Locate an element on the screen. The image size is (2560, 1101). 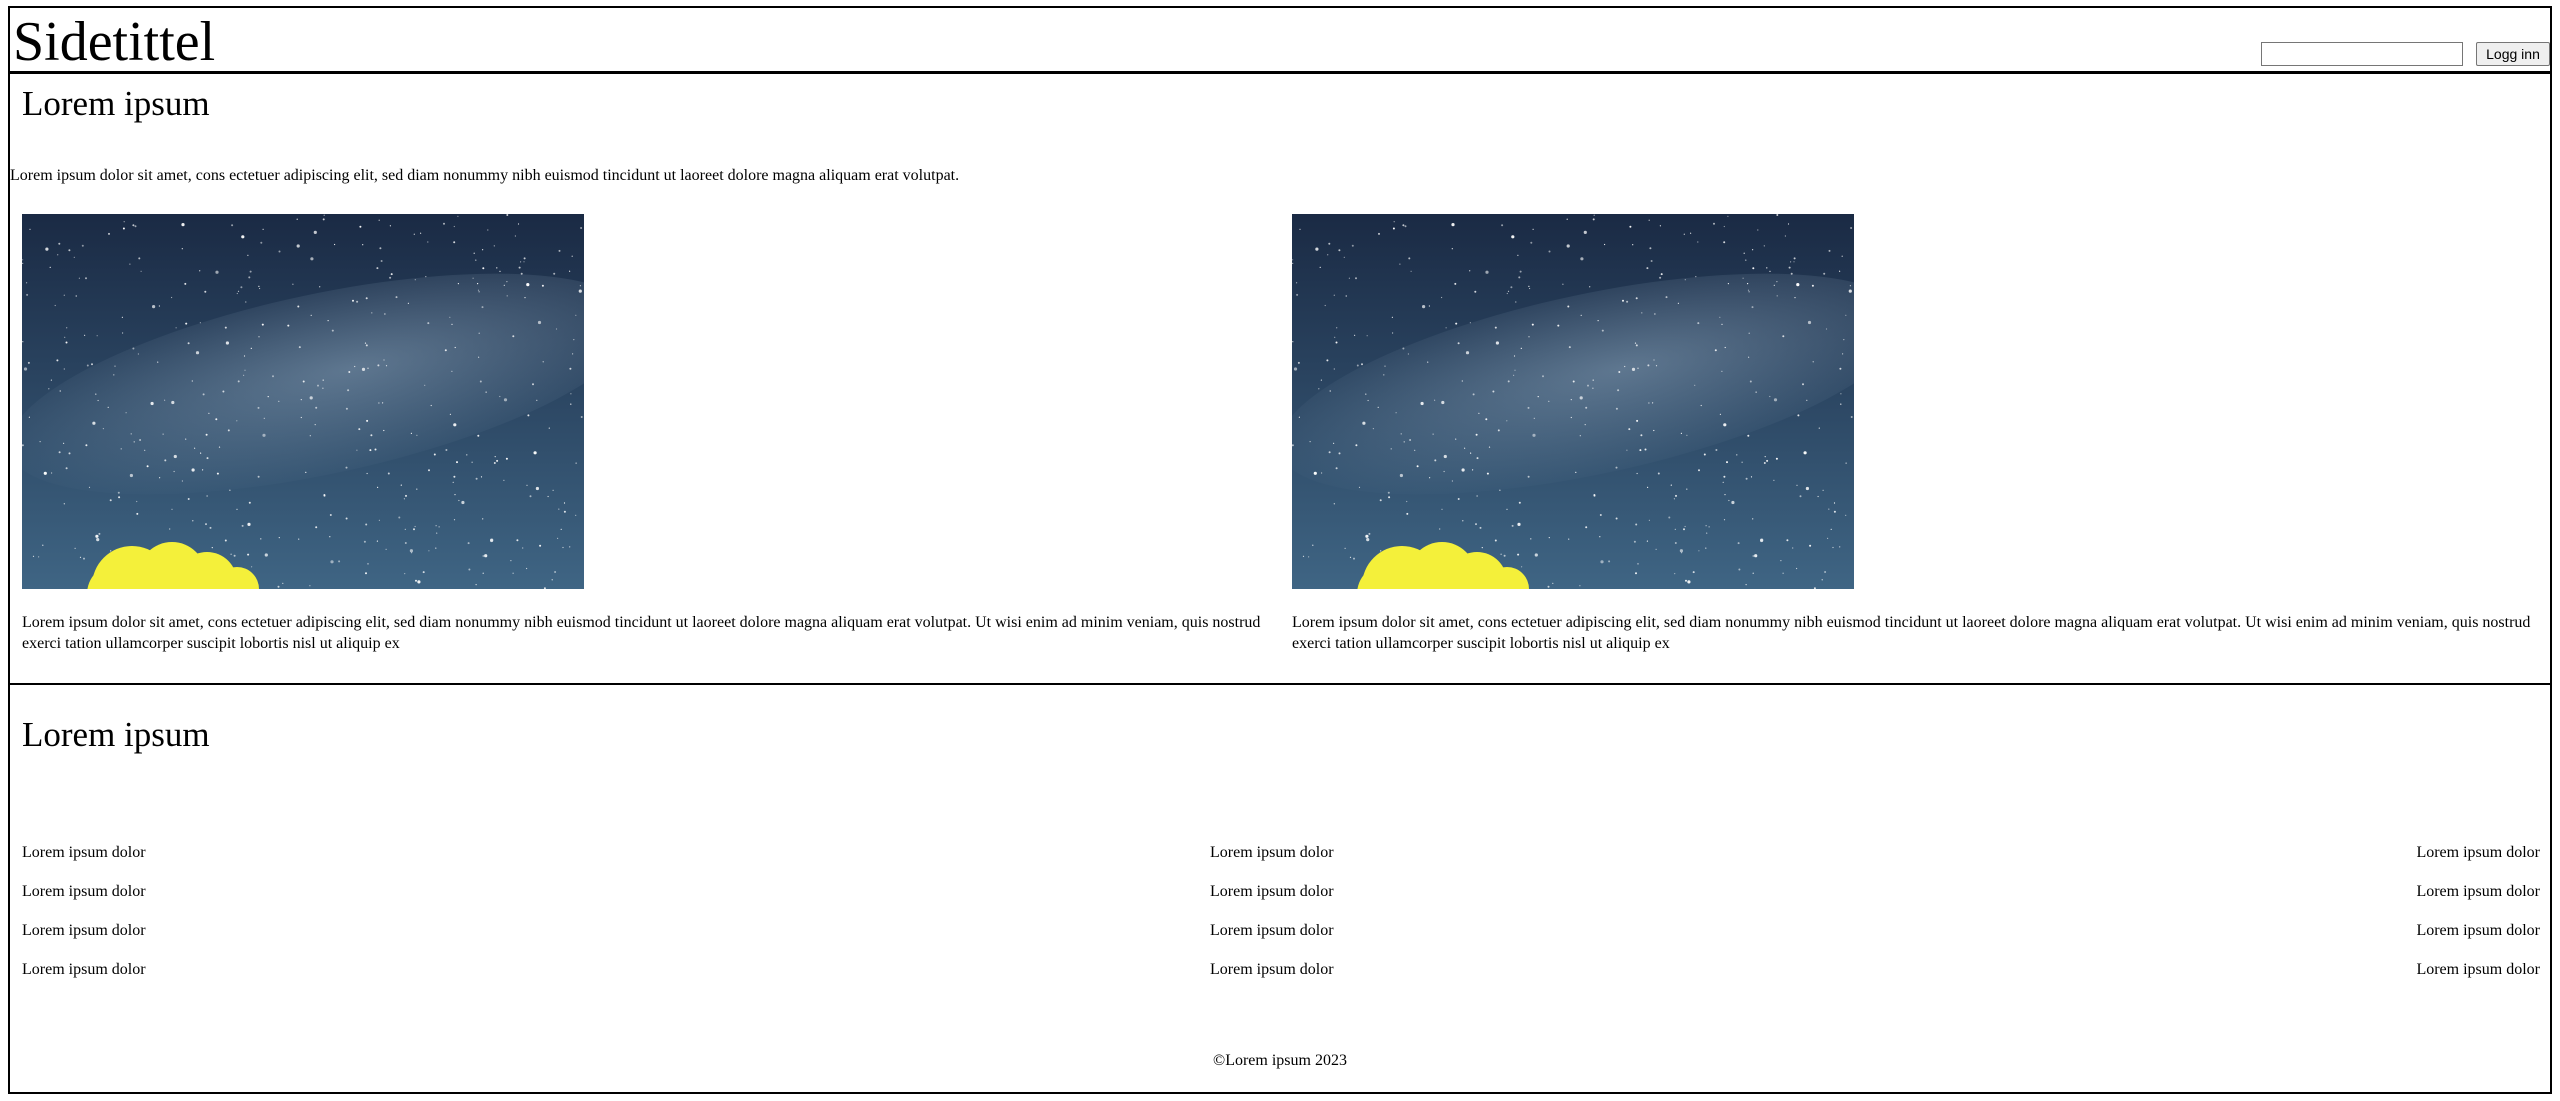
site-header: Sidetittel Logg inn is located at coordinates (1280, 40).